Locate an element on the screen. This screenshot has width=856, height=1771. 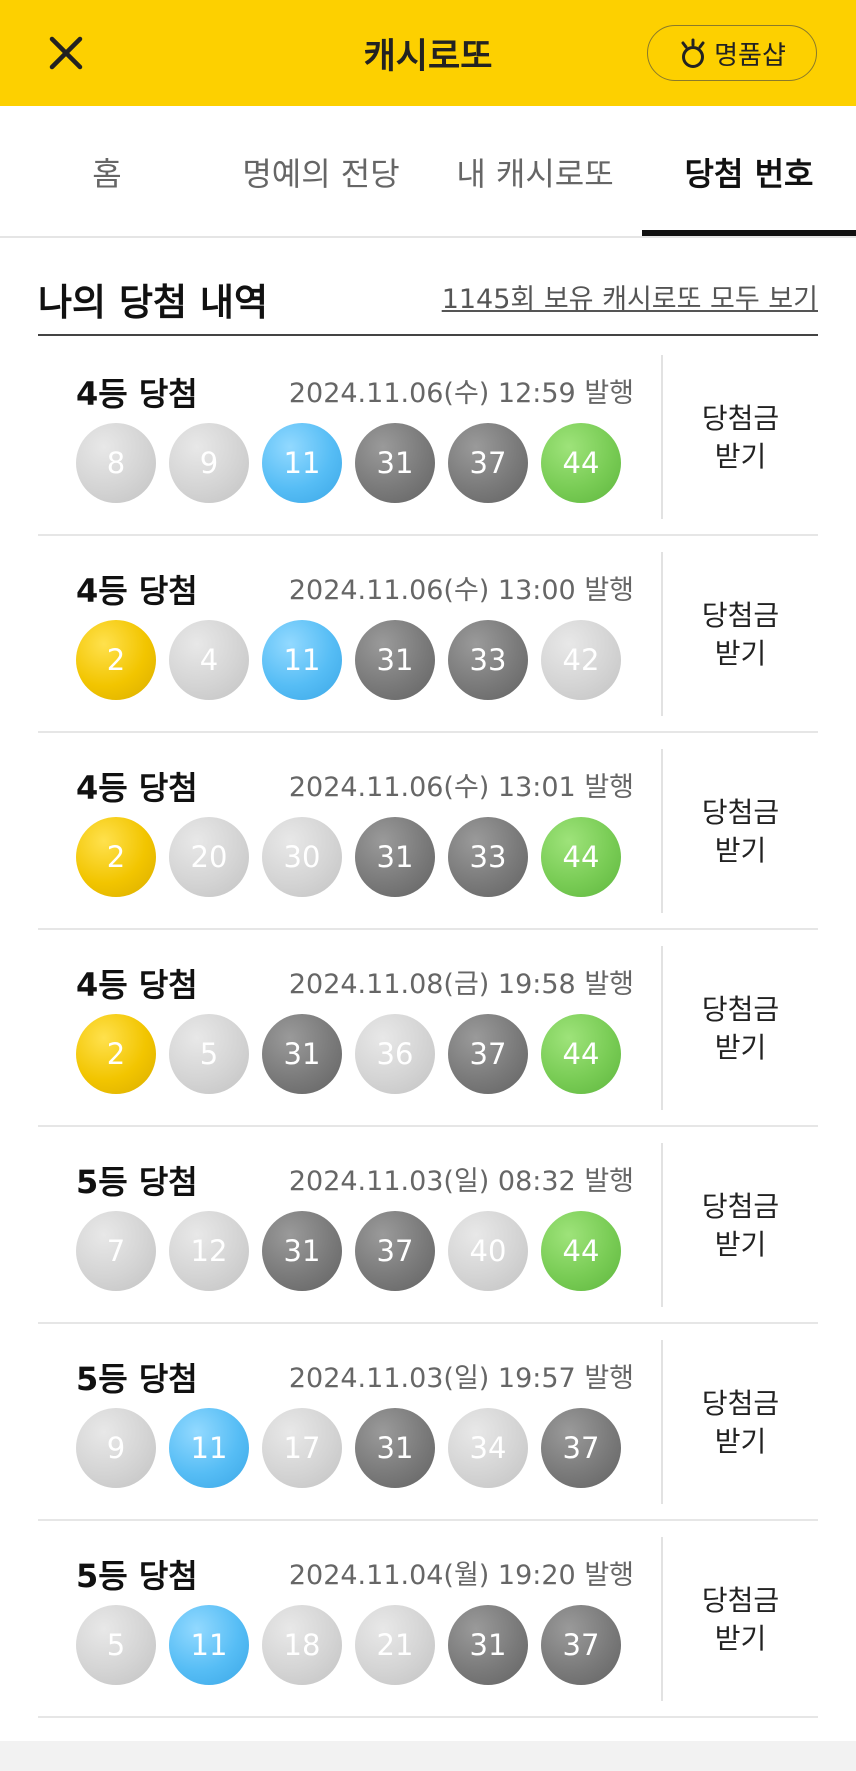
lotto-ball-group: 9 11 17 31 34 37 is located at coordinates (348, 1448).